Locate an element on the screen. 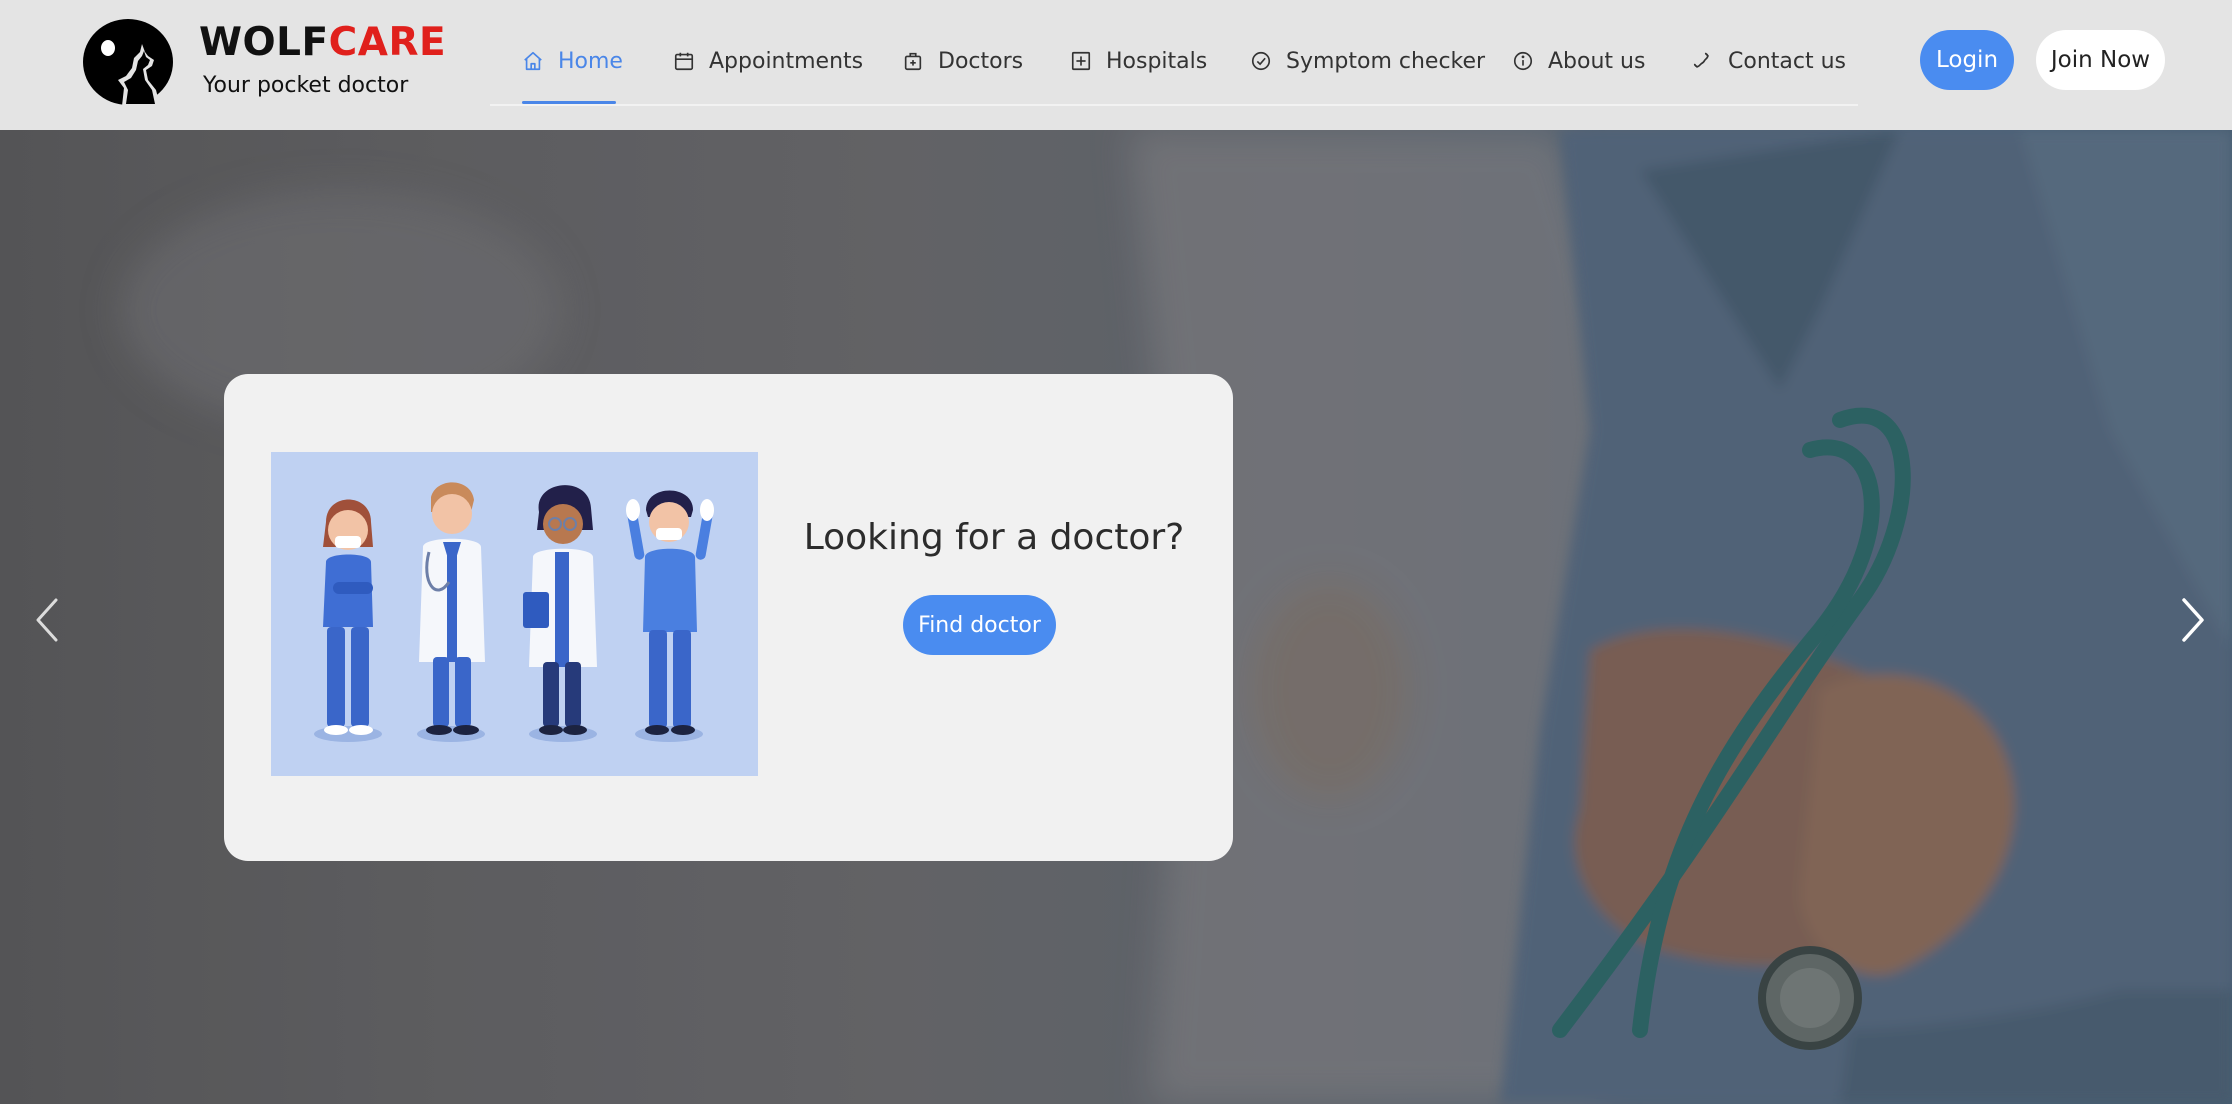  brand-name: WOLFCARE is located at coordinates (323, 42).